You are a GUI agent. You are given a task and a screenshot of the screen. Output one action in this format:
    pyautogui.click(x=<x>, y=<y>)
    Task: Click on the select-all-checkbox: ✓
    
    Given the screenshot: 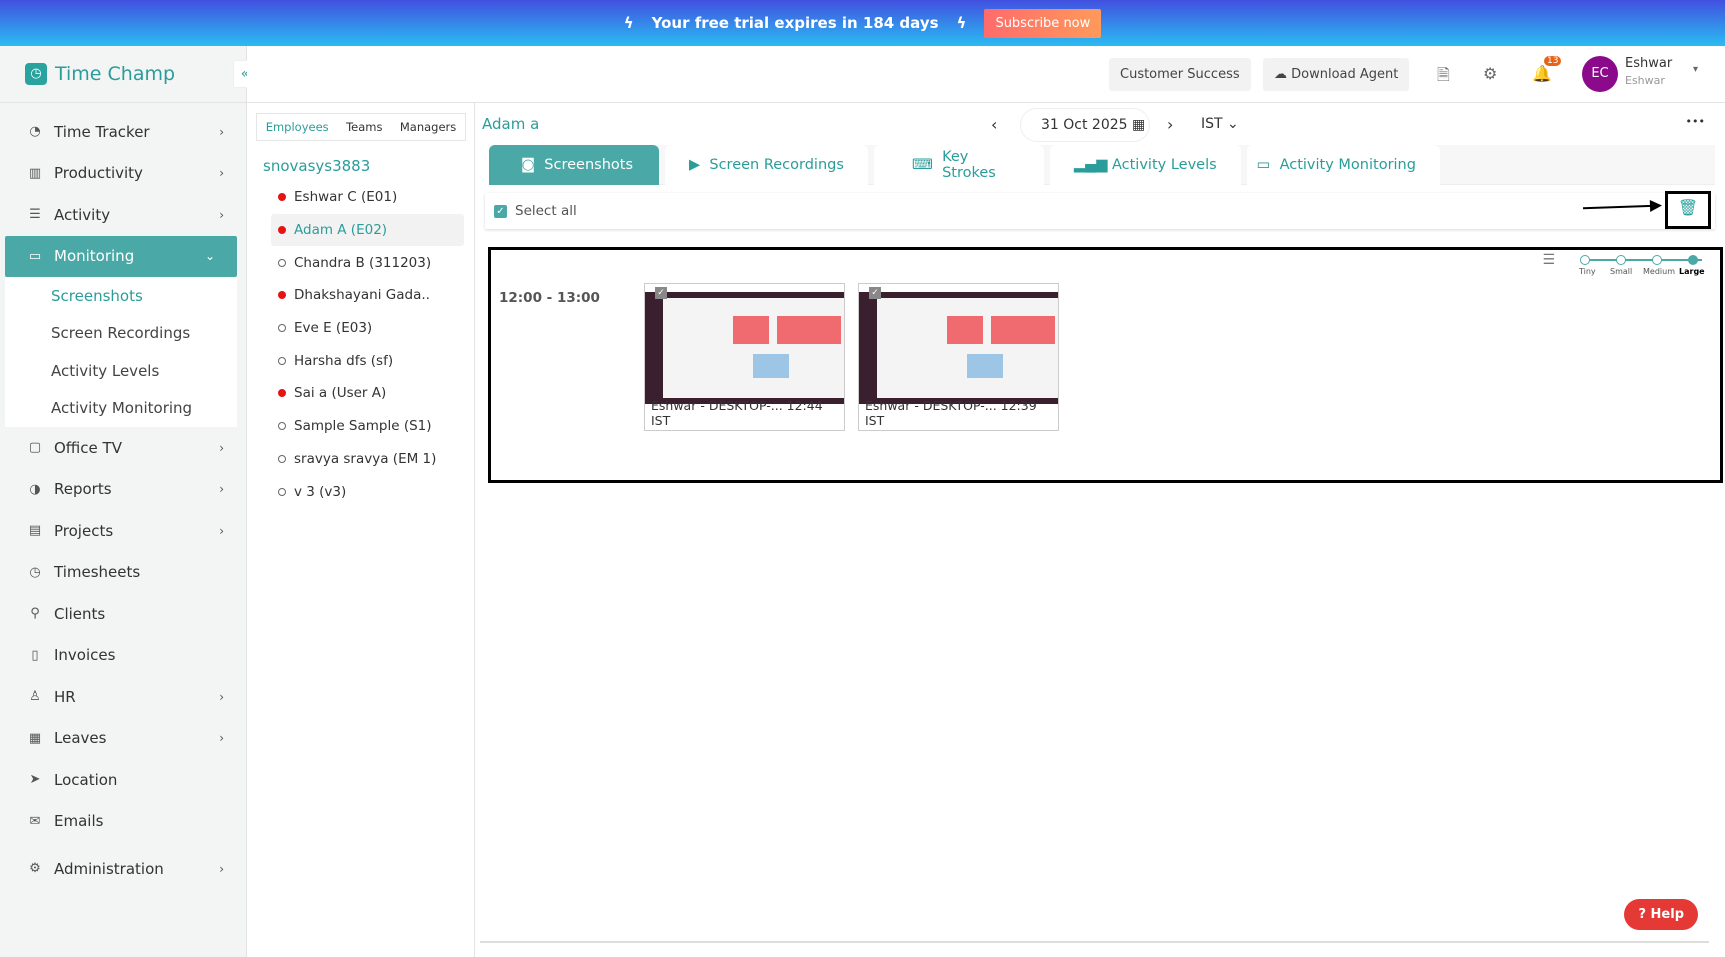 What is the action you would take?
    pyautogui.click(x=500, y=211)
    